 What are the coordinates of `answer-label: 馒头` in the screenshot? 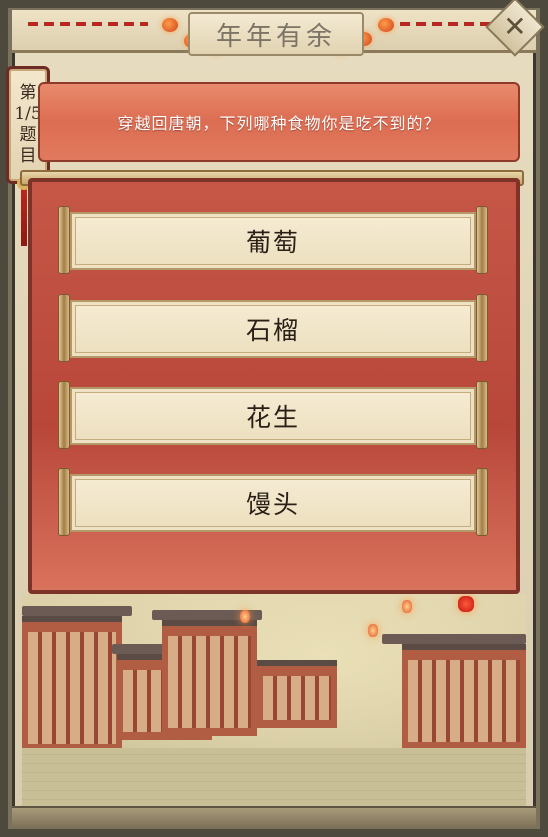 It's located at (272, 504).